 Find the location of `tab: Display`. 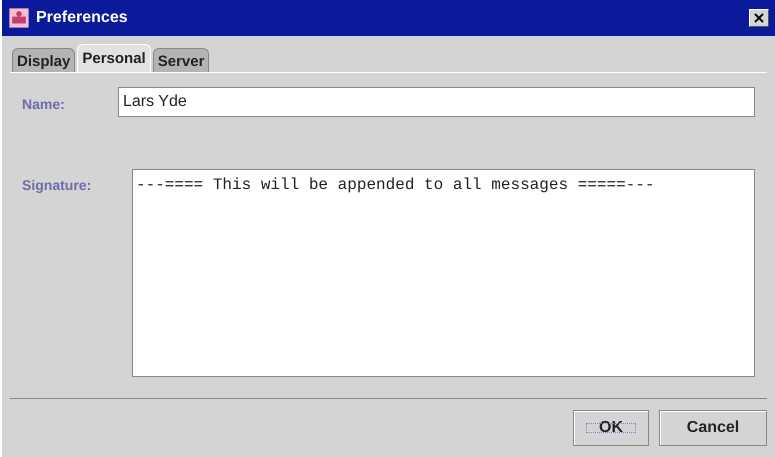

tab: Display is located at coordinates (44, 60).